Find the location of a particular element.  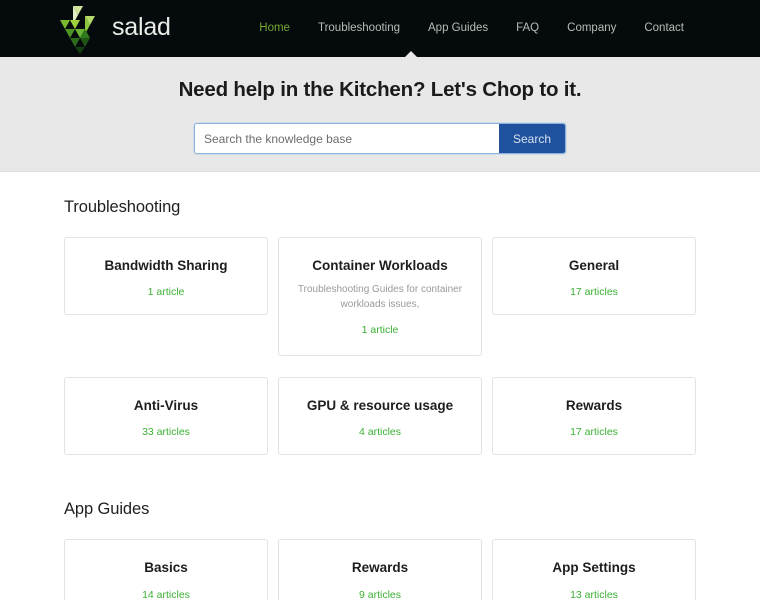

category-card: Basics 14 articles is located at coordinates (166, 569).